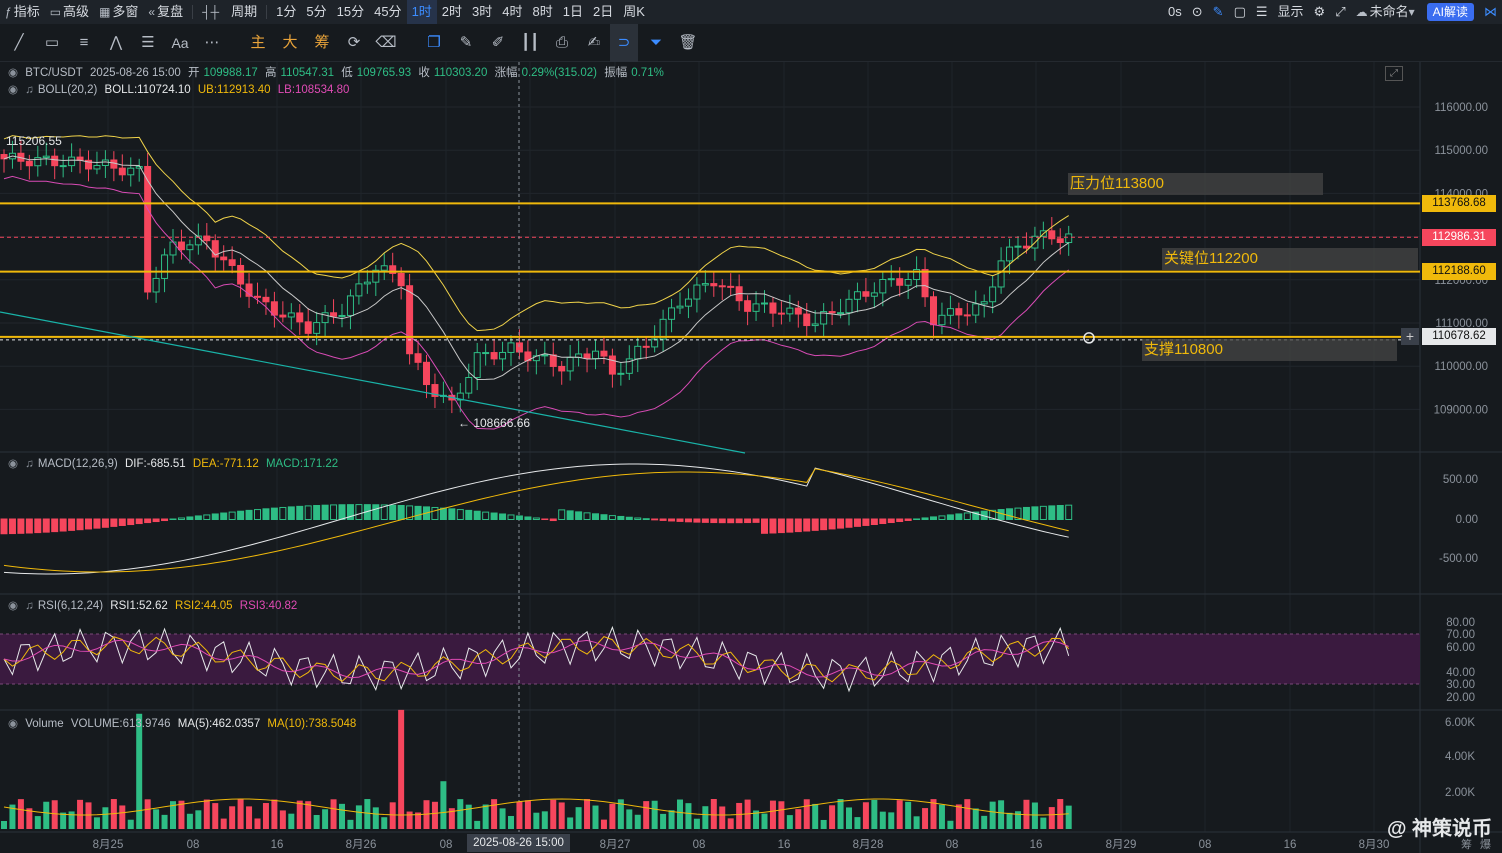  What do you see at coordinates (1460, 673) in the screenshot?
I see `rsi-axis-label: 40.00` at bounding box center [1460, 673].